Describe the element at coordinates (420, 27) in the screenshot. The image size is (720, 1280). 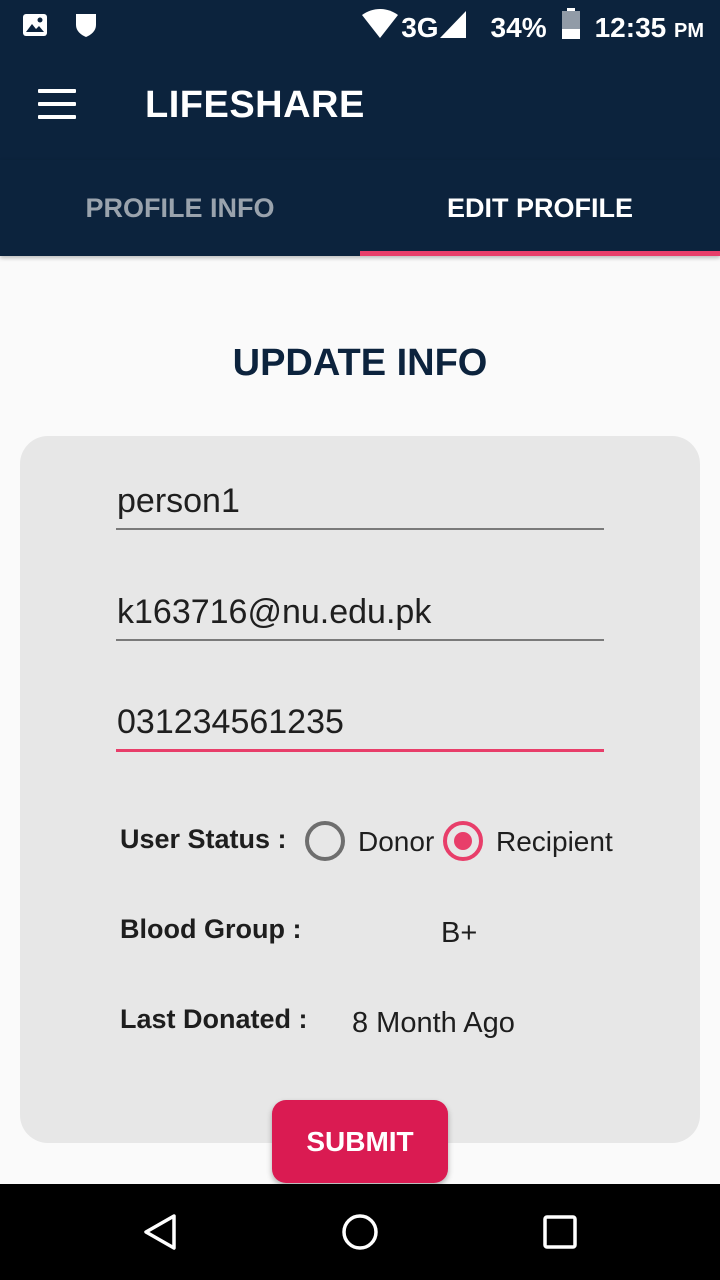
I see `network-type: 3G` at that location.